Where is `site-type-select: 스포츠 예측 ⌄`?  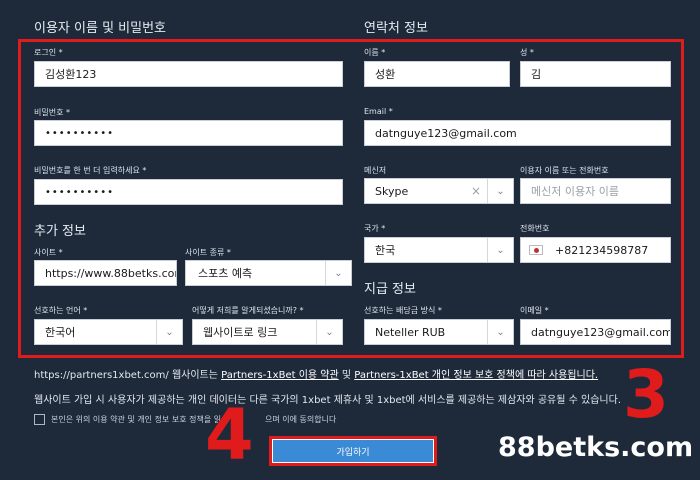 site-type-select: 스포츠 예측 ⌄ is located at coordinates (268, 273).